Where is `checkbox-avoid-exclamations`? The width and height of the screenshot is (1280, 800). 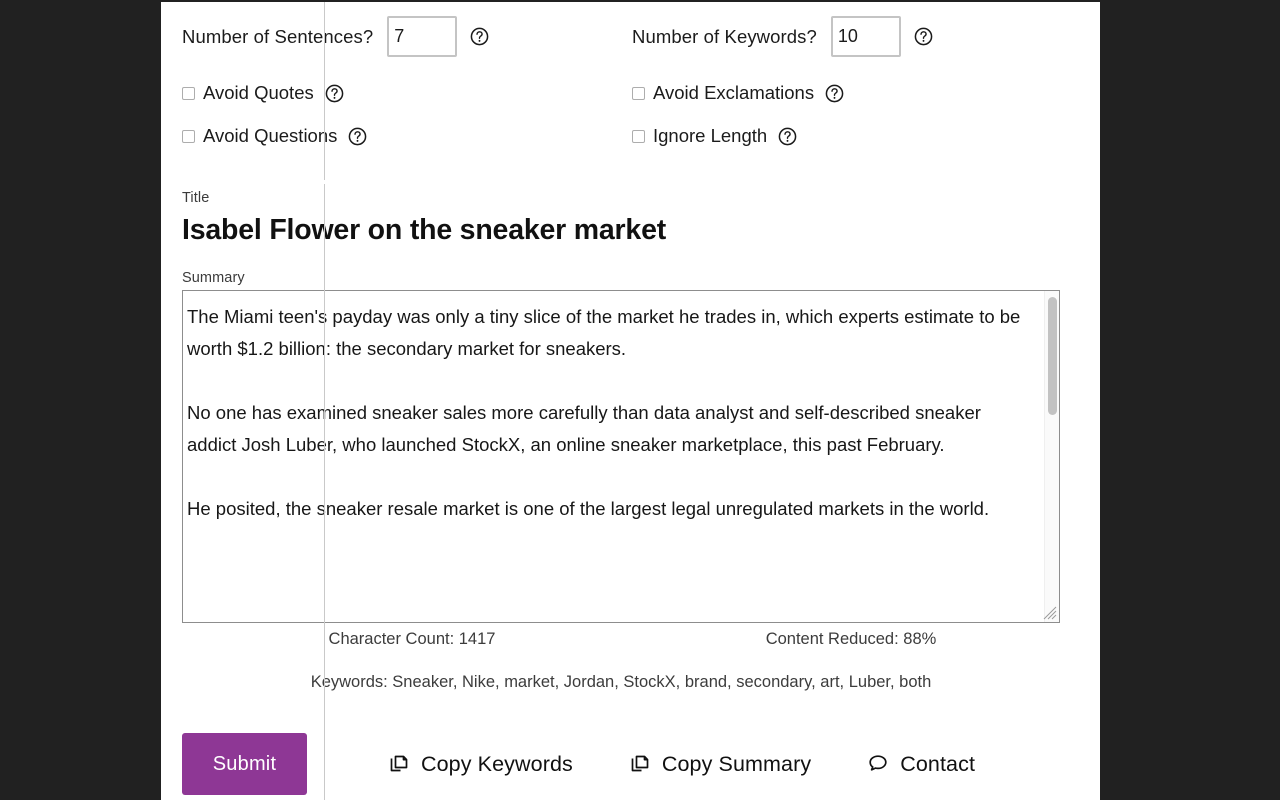
checkbox-avoid-exclamations is located at coordinates (638, 93).